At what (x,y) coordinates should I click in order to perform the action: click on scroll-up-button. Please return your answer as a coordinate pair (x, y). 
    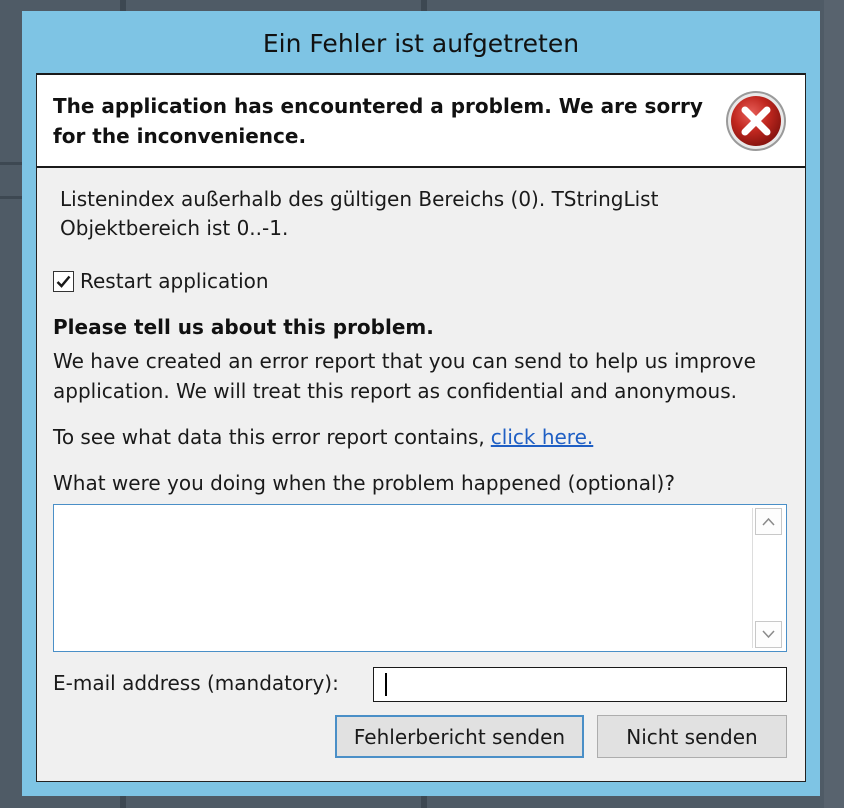
    Looking at the image, I should click on (768, 521).